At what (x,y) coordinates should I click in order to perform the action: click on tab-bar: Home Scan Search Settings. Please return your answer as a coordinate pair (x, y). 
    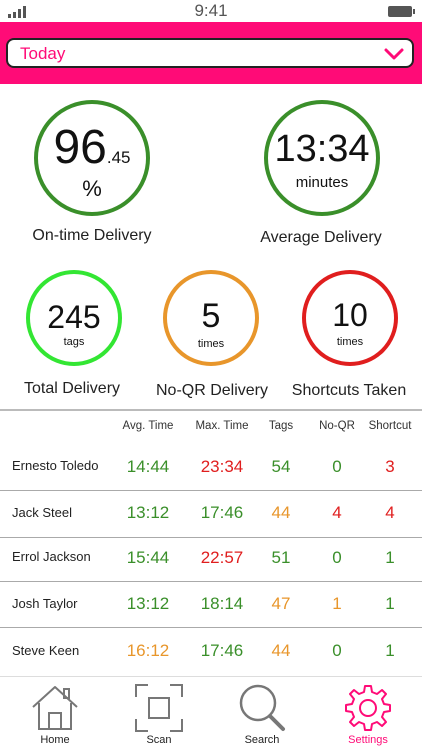
    Looking at the image, I should click on (211, 713).